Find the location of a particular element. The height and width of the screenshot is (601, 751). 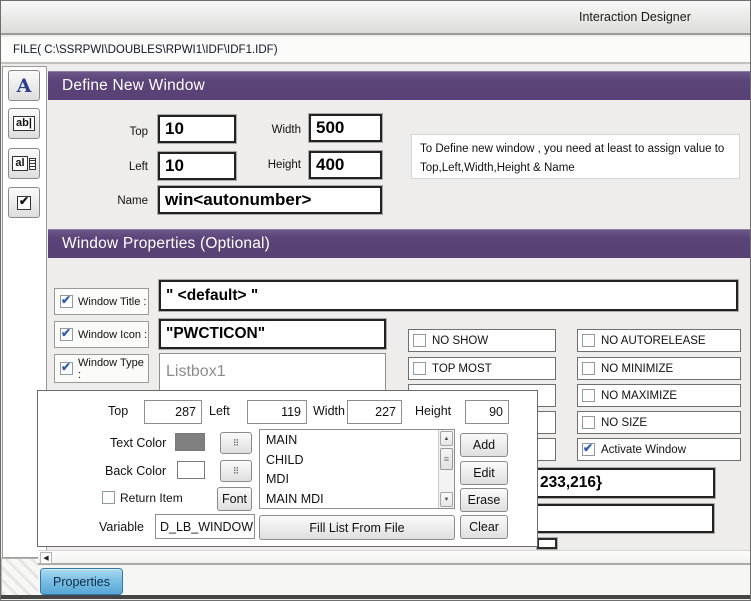

label-tool-button: A is located at coordinates (24, 85).